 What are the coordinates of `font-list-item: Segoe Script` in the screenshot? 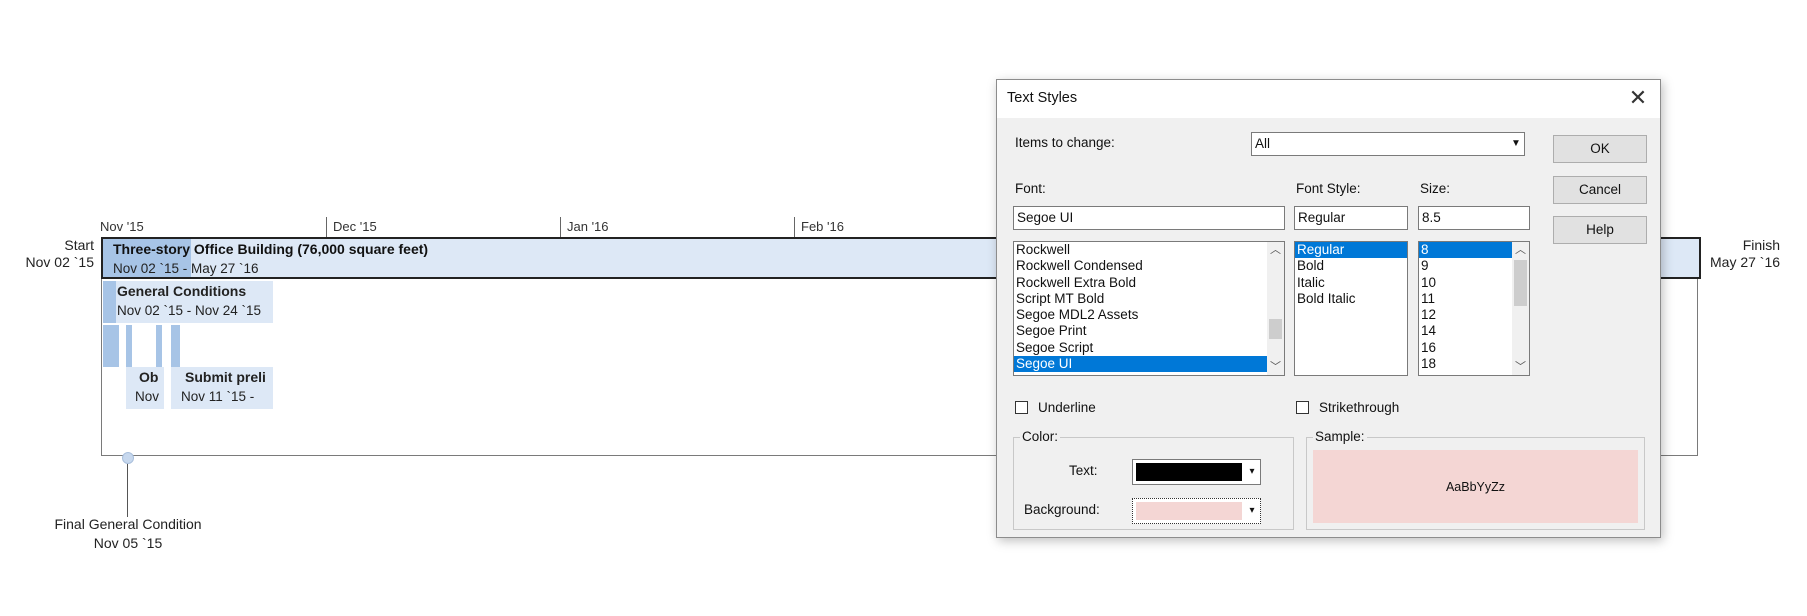 It's located at (1149, 348).